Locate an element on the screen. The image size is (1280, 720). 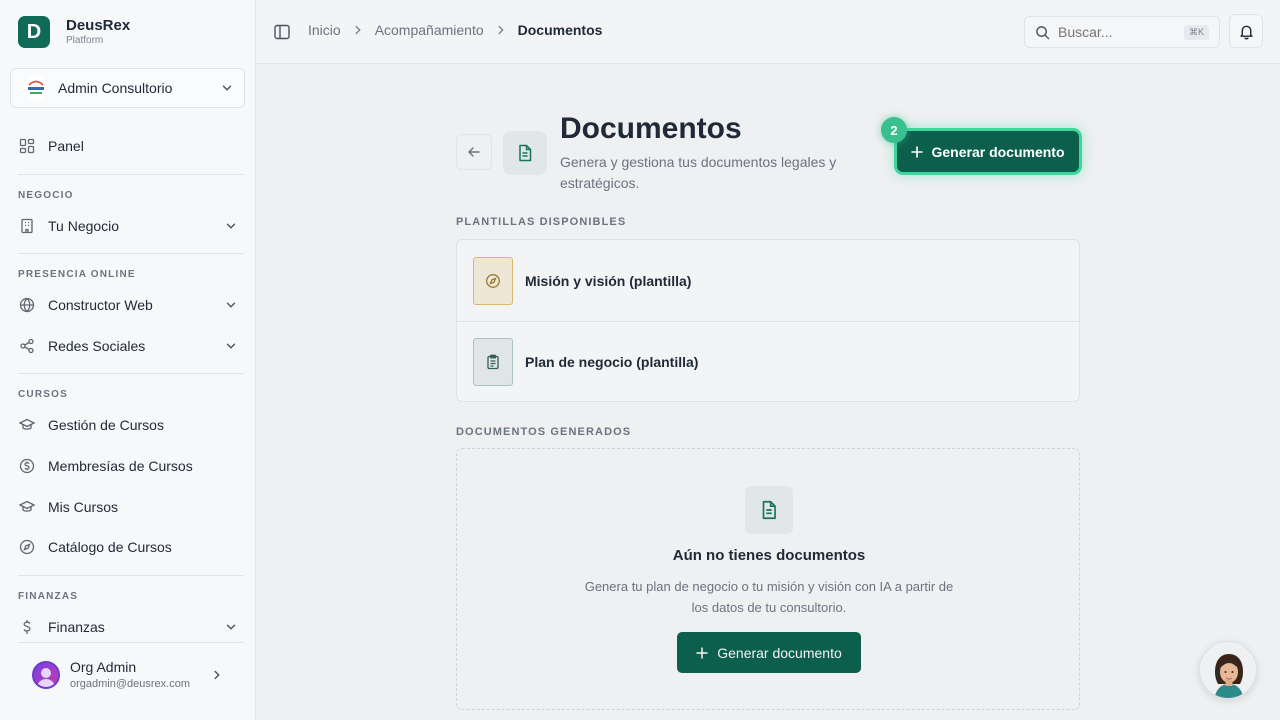
sidebar-item-label: Redes Sociales is located at coordinates (97, 346).